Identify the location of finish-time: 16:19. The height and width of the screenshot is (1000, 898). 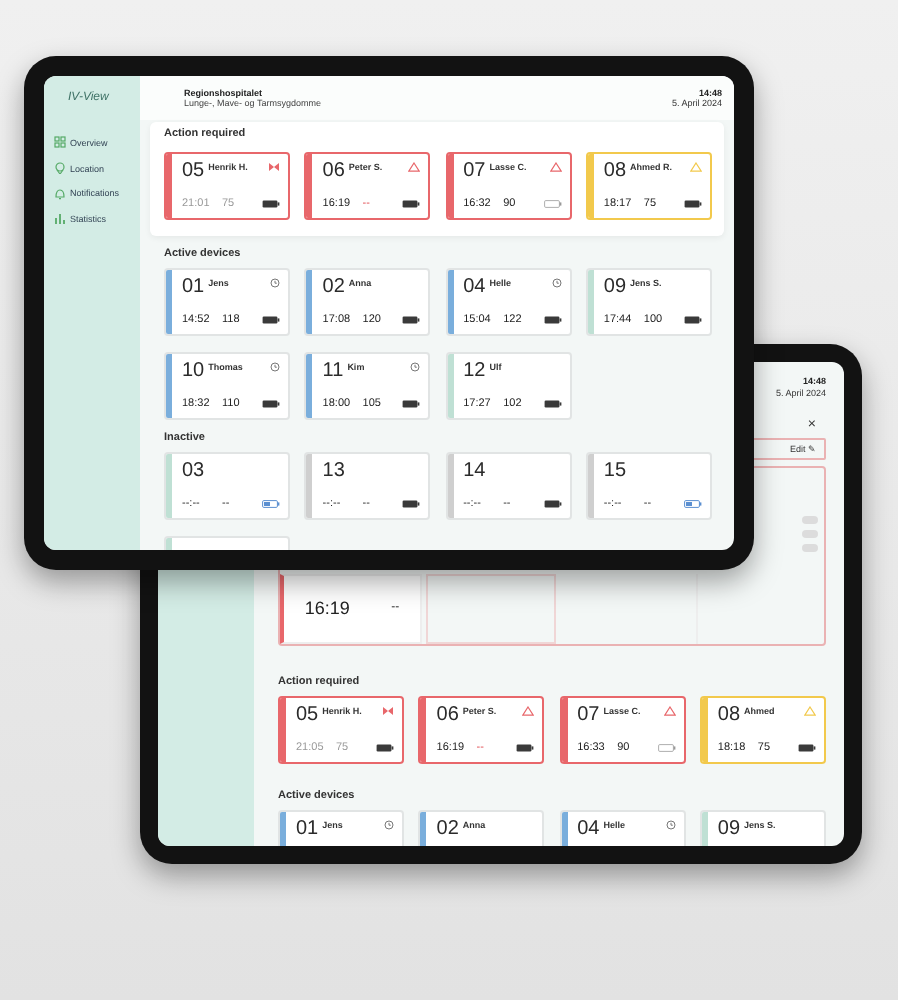
(327, 608).